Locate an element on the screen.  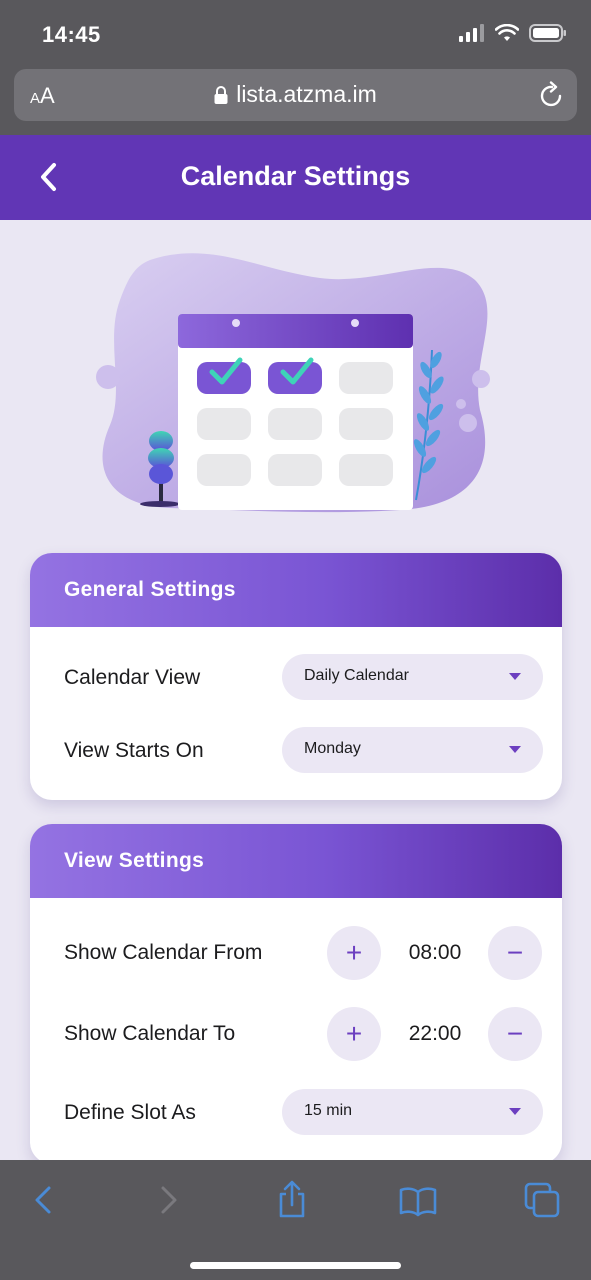
view-starts-on-label: View Starts On is located at coordinates (134, 750).